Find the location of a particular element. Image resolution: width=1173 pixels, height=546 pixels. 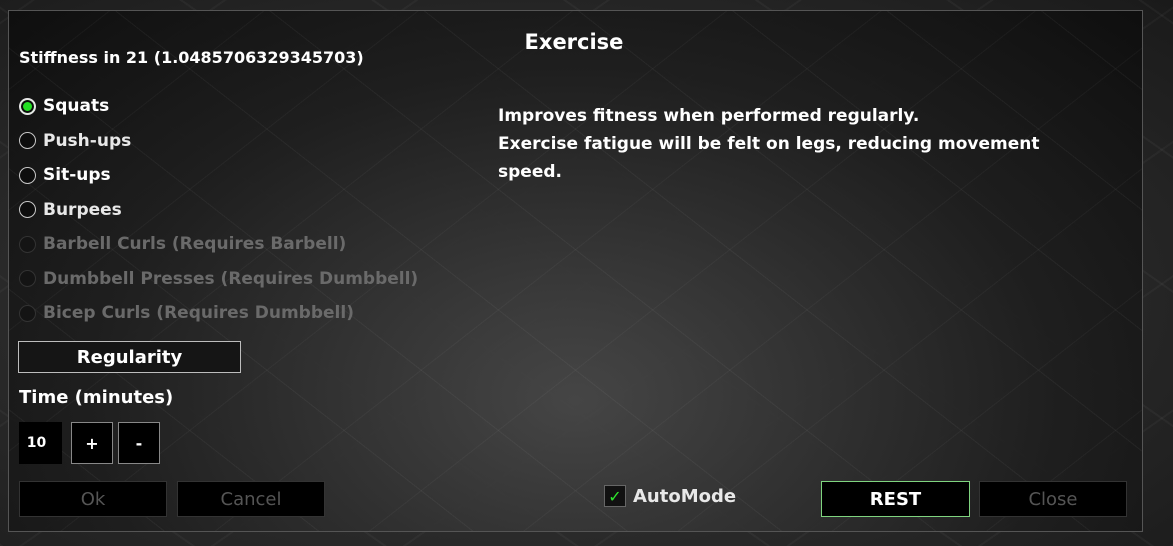

automode-toggle: ✓ AutoMode is located at coordinates (670, 496).